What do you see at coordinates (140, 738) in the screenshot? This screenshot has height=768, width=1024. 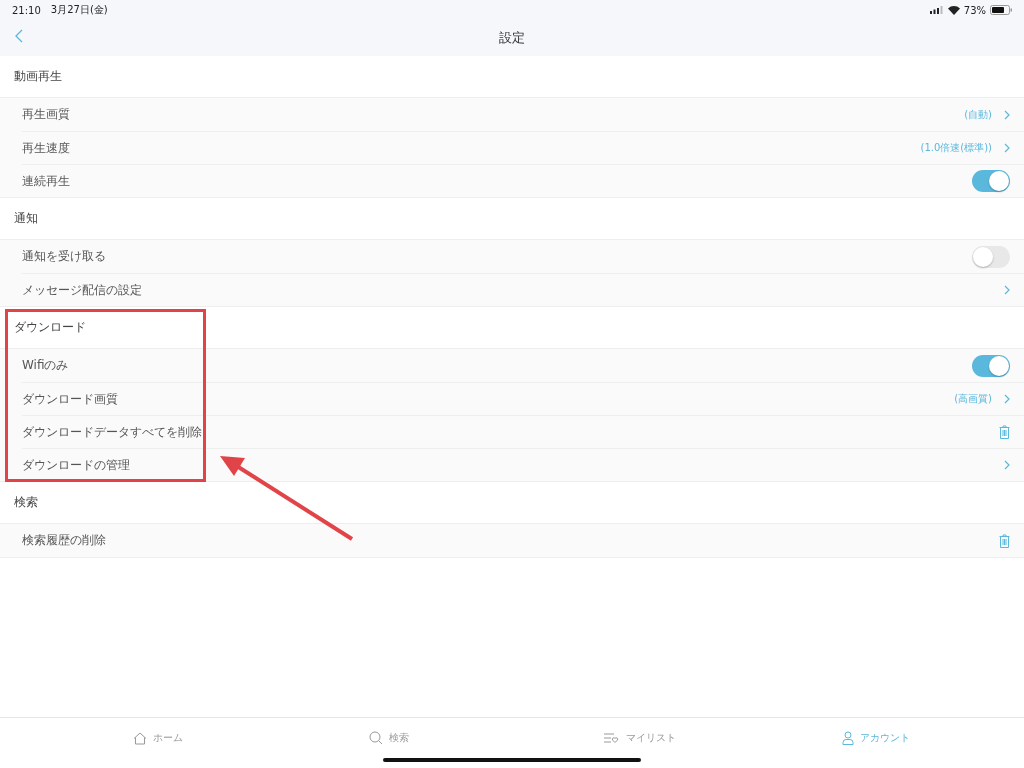 I see `home-icon` at bounding box center [140, 738].